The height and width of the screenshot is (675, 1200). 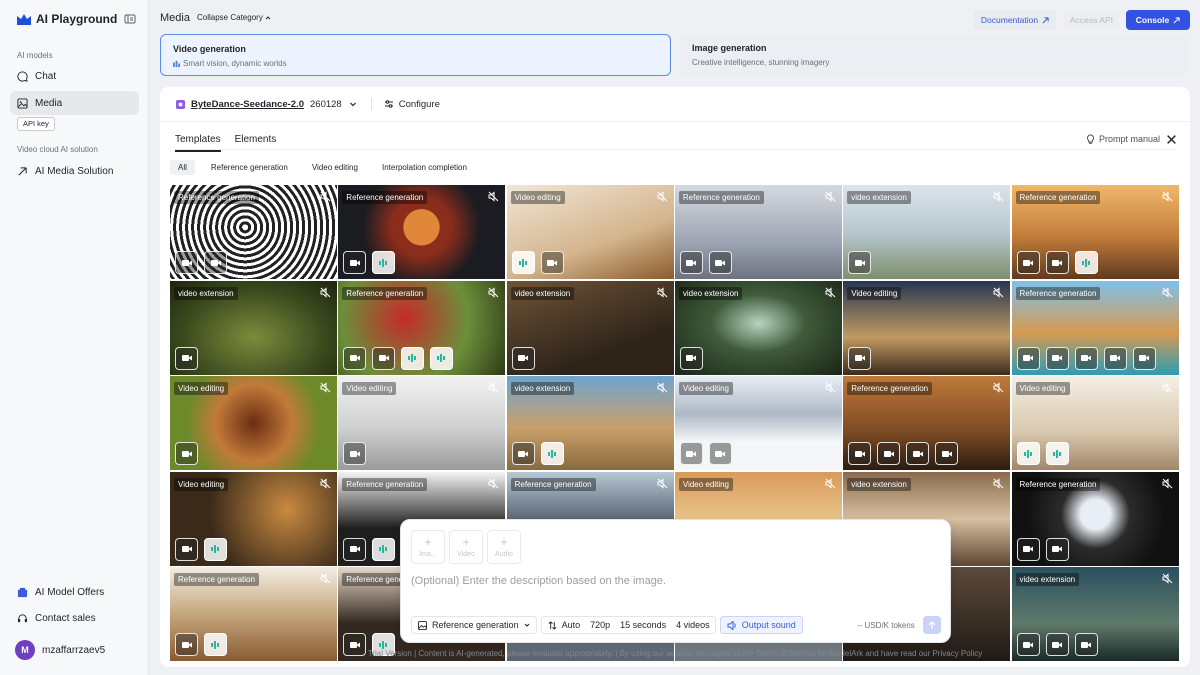 What do you see at coordinates (1158, 20) in the screenshot?
I see `console-button: Console` at bounding box center [1158, 20].